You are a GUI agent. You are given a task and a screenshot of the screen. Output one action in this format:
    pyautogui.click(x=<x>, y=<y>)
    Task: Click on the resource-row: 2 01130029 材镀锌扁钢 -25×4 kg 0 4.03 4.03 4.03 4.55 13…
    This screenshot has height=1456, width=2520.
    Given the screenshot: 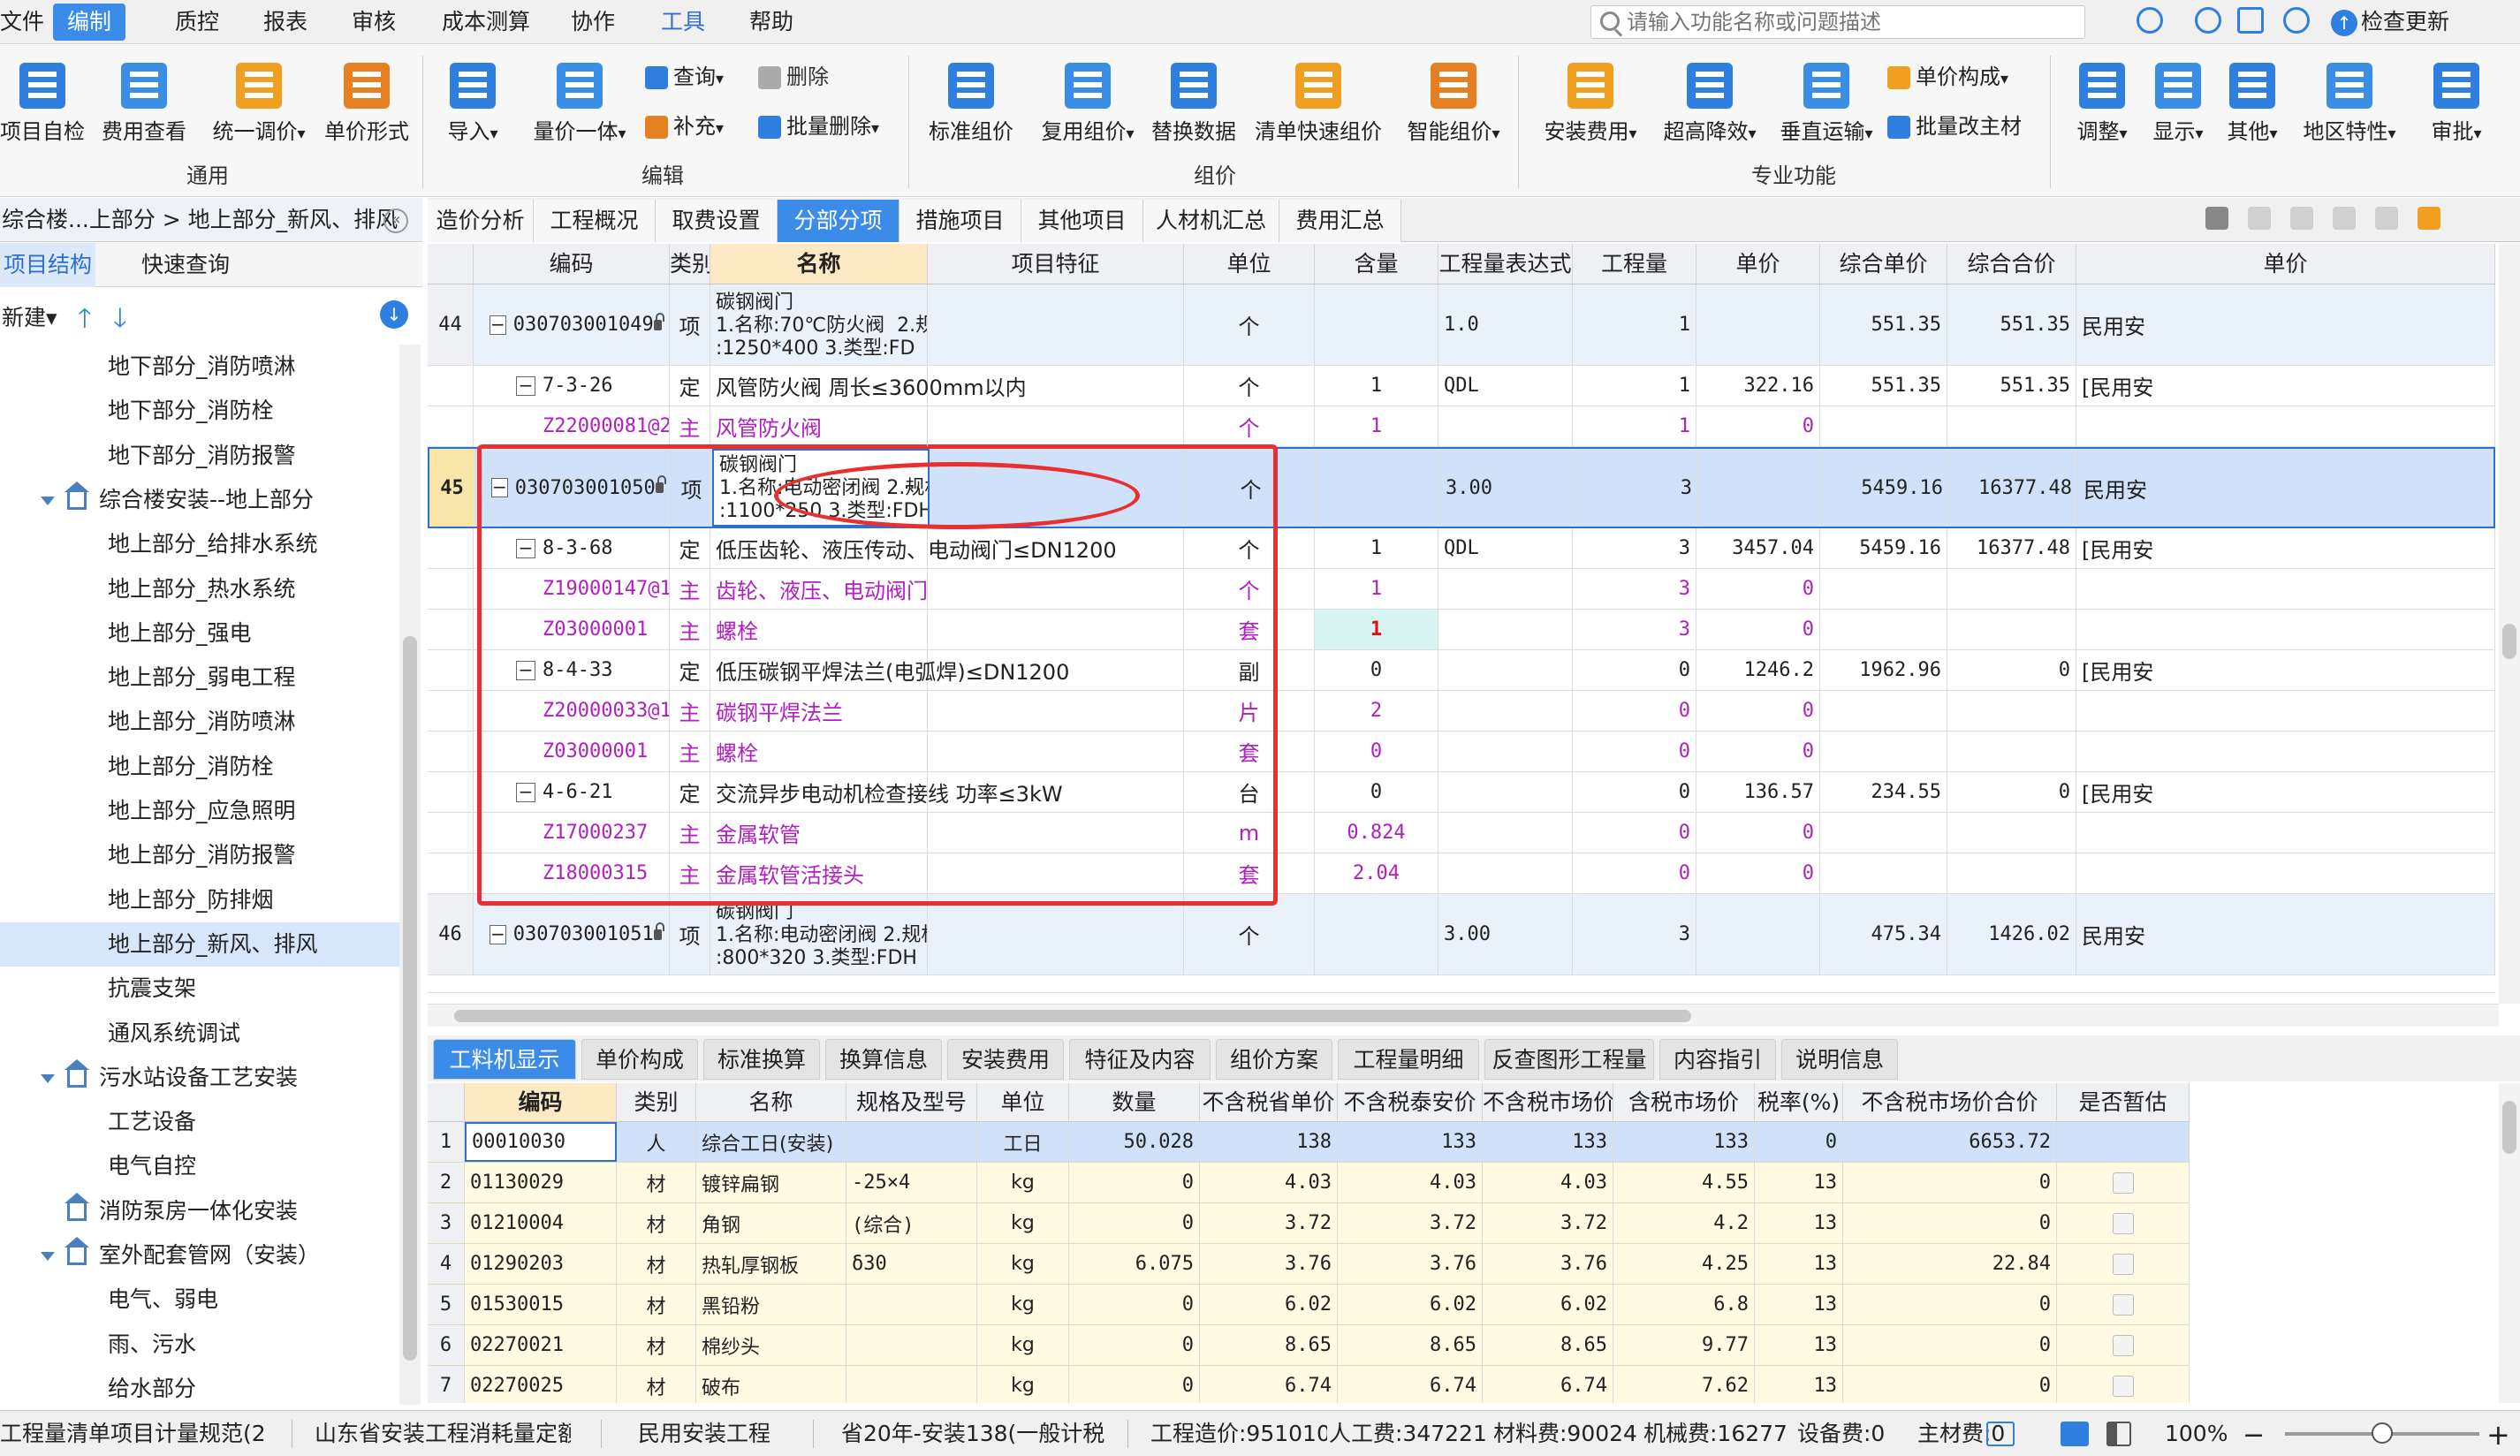 What is the action you would take?
    pyautogui.click(x=1309, y=1183)
    